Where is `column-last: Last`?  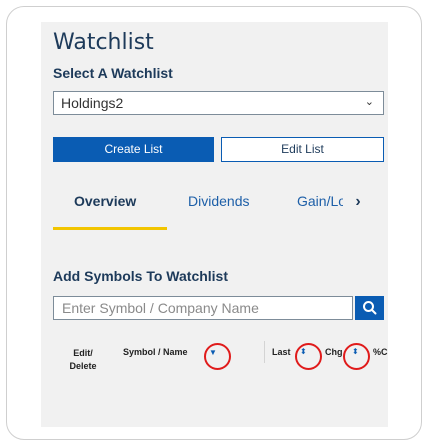 column-last: Last is located at coordinates (281, 352).